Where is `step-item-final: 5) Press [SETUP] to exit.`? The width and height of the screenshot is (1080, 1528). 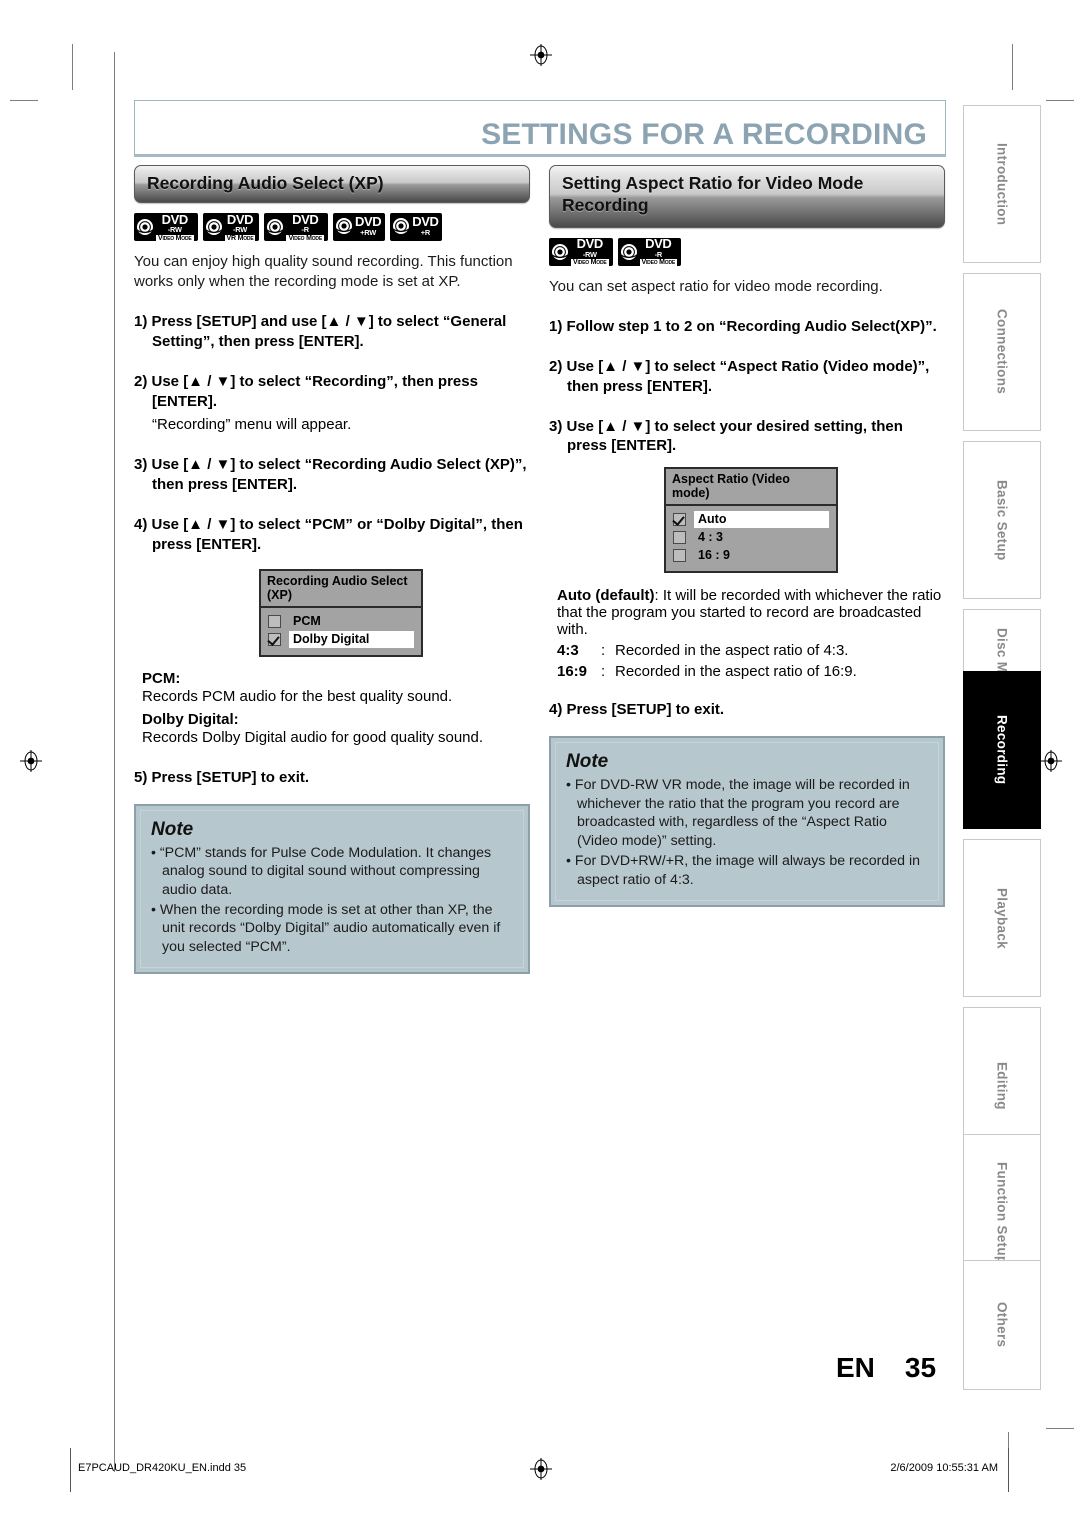 step-item-final: 5) Press [SETUP] to exit. is located at coordinates (222, 777).